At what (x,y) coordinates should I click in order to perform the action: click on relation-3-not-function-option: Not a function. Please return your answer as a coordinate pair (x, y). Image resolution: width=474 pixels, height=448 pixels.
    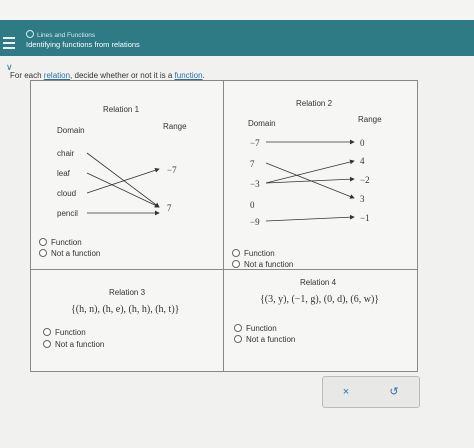
    Looking at the image, I should click on (73, 344).